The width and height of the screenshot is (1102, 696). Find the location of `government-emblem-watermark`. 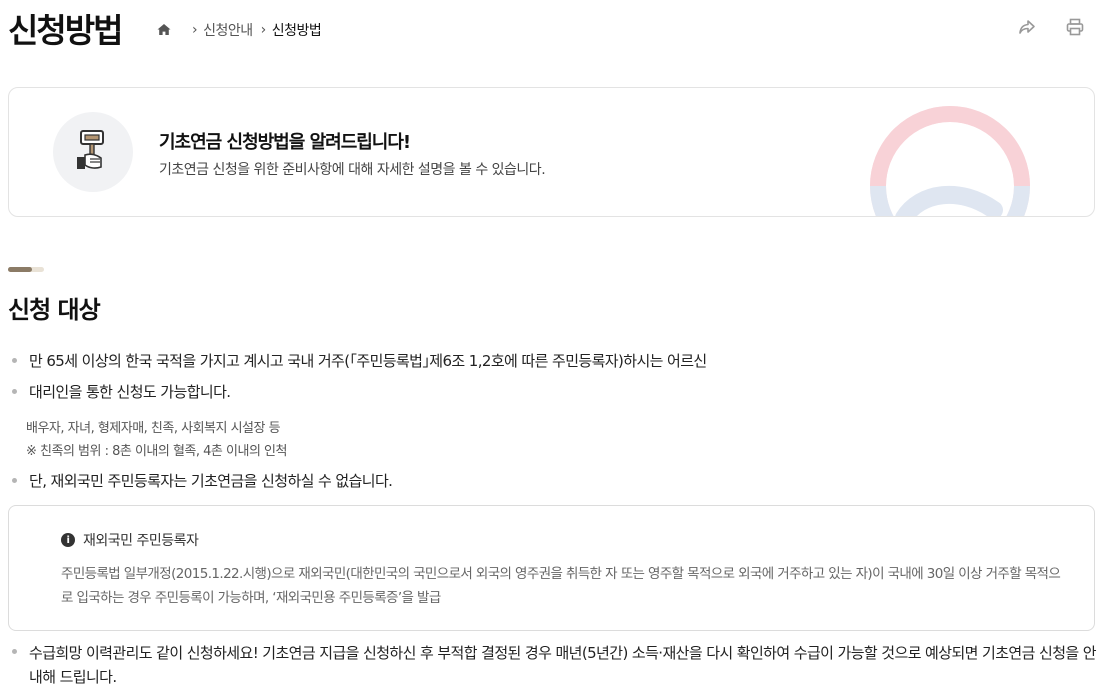

government-emblem-watermark is located at coordinates (950, 161).